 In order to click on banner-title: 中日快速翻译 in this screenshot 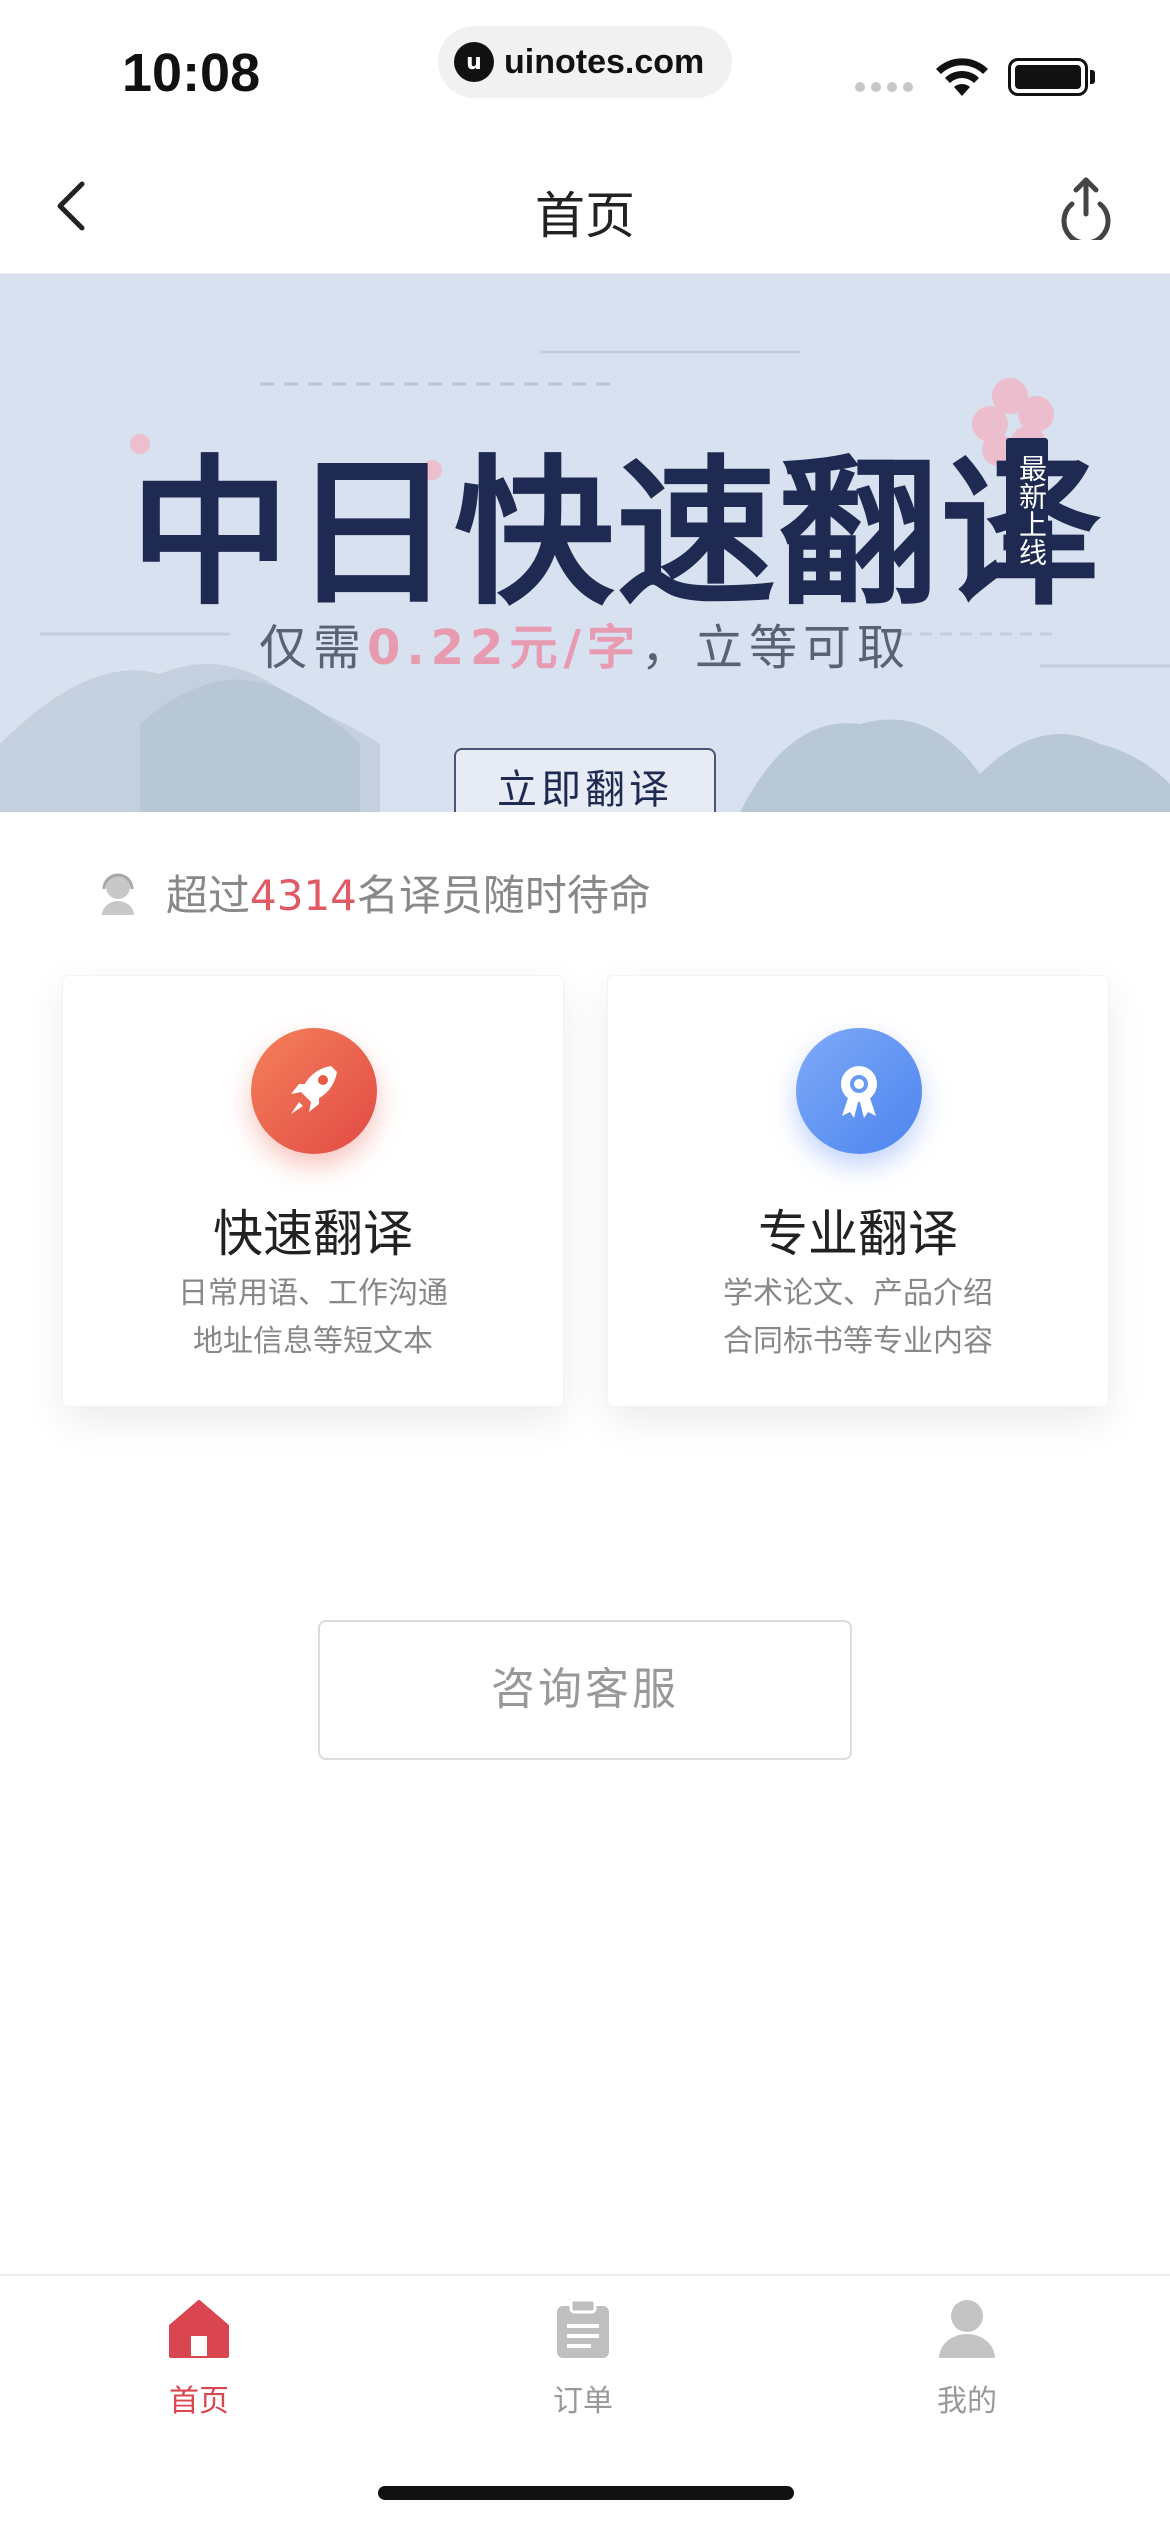, I will do `click(616, 533)`.